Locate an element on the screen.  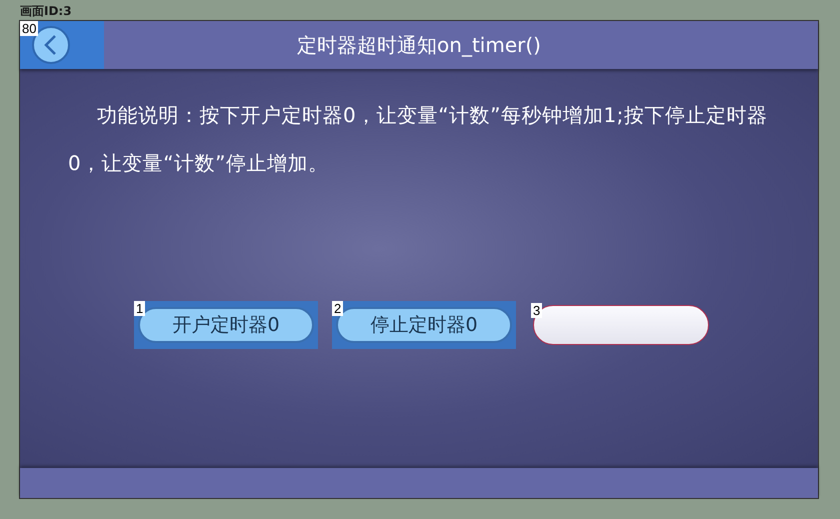
description-text: 功能说明：按下开户定时器0，让变量“计数”每秒钟增加1;按下停止定时器0，让变量“计数”停止增加。 is located at coordinates (417, 139).